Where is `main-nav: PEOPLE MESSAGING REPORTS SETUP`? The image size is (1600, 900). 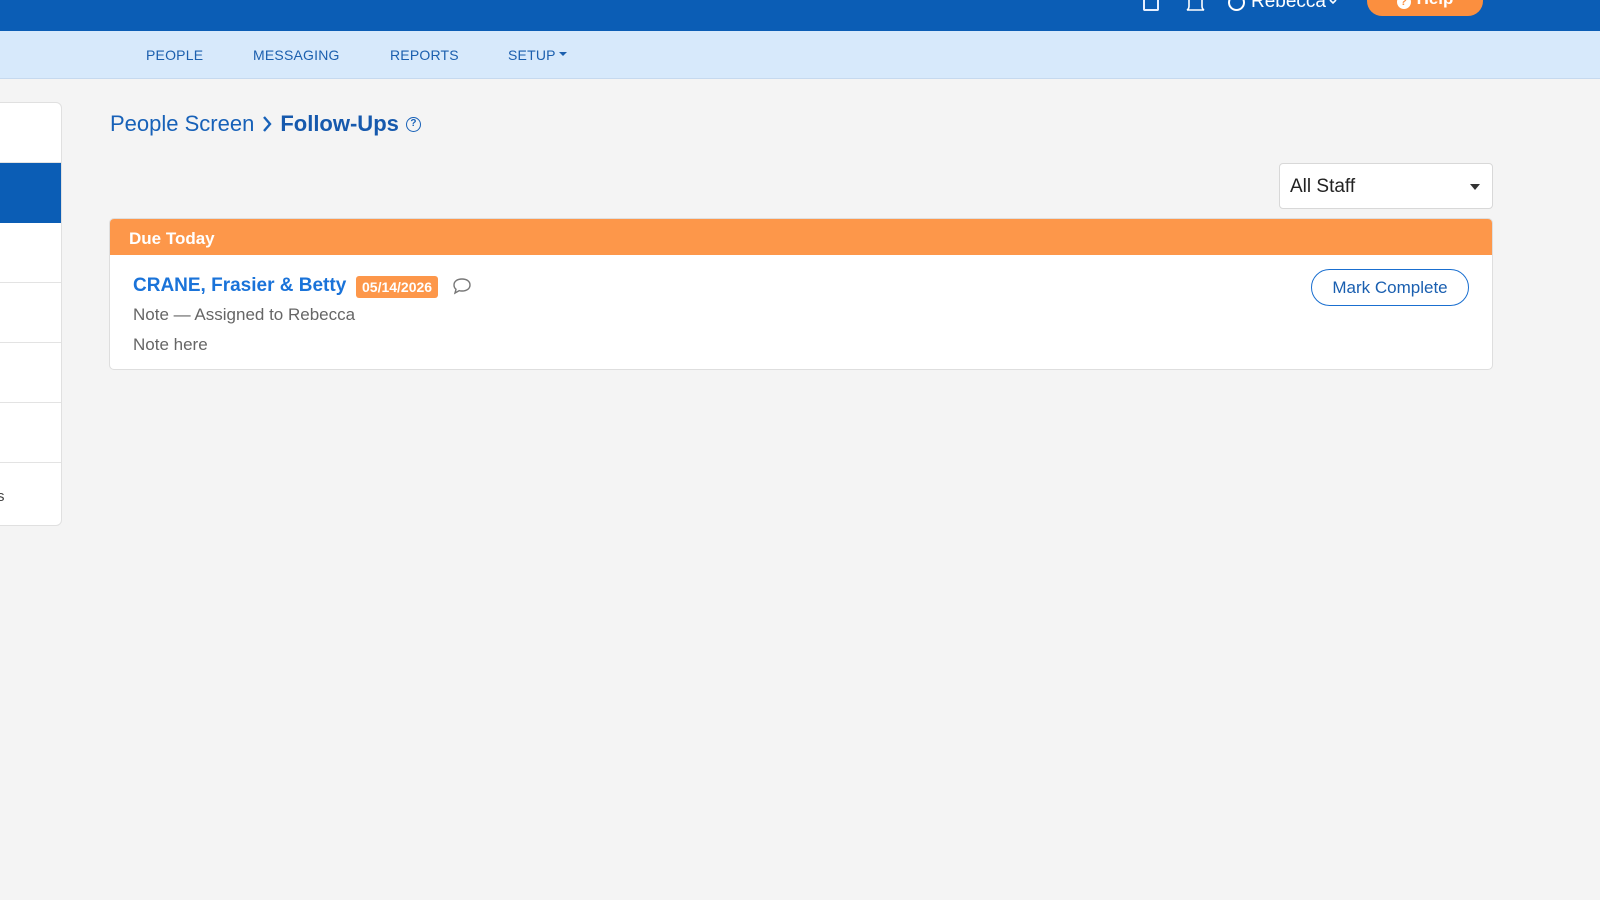 main-nav: PEOPLE MESSAGING REPORTS SETUP is located at coordinates (800, 55).